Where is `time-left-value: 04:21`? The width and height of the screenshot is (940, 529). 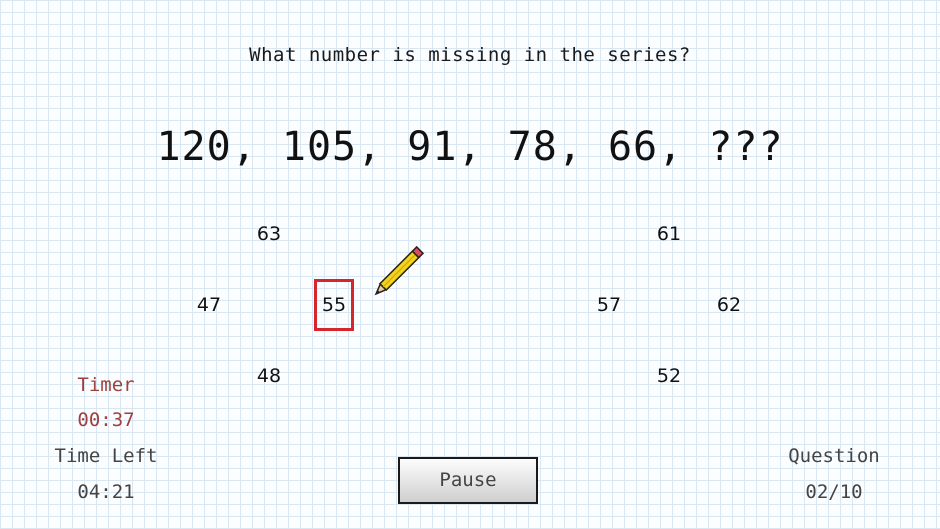 time-left-value: 04:21 is located at coordinates (106, 492).